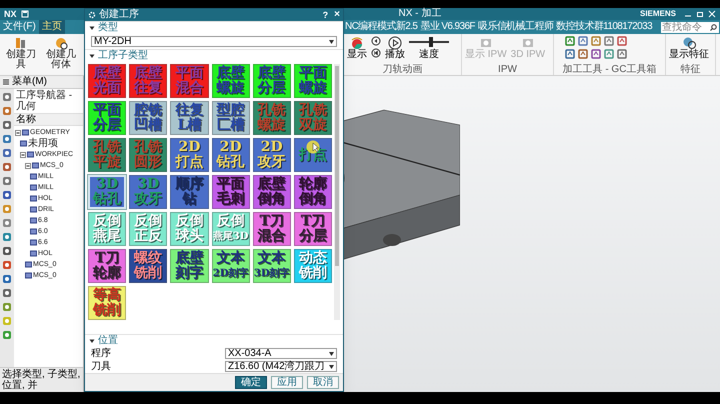 The width and height of the screenshot is (720, 404). I want to click on dropdown: MY-2DH, so click(214, 41).